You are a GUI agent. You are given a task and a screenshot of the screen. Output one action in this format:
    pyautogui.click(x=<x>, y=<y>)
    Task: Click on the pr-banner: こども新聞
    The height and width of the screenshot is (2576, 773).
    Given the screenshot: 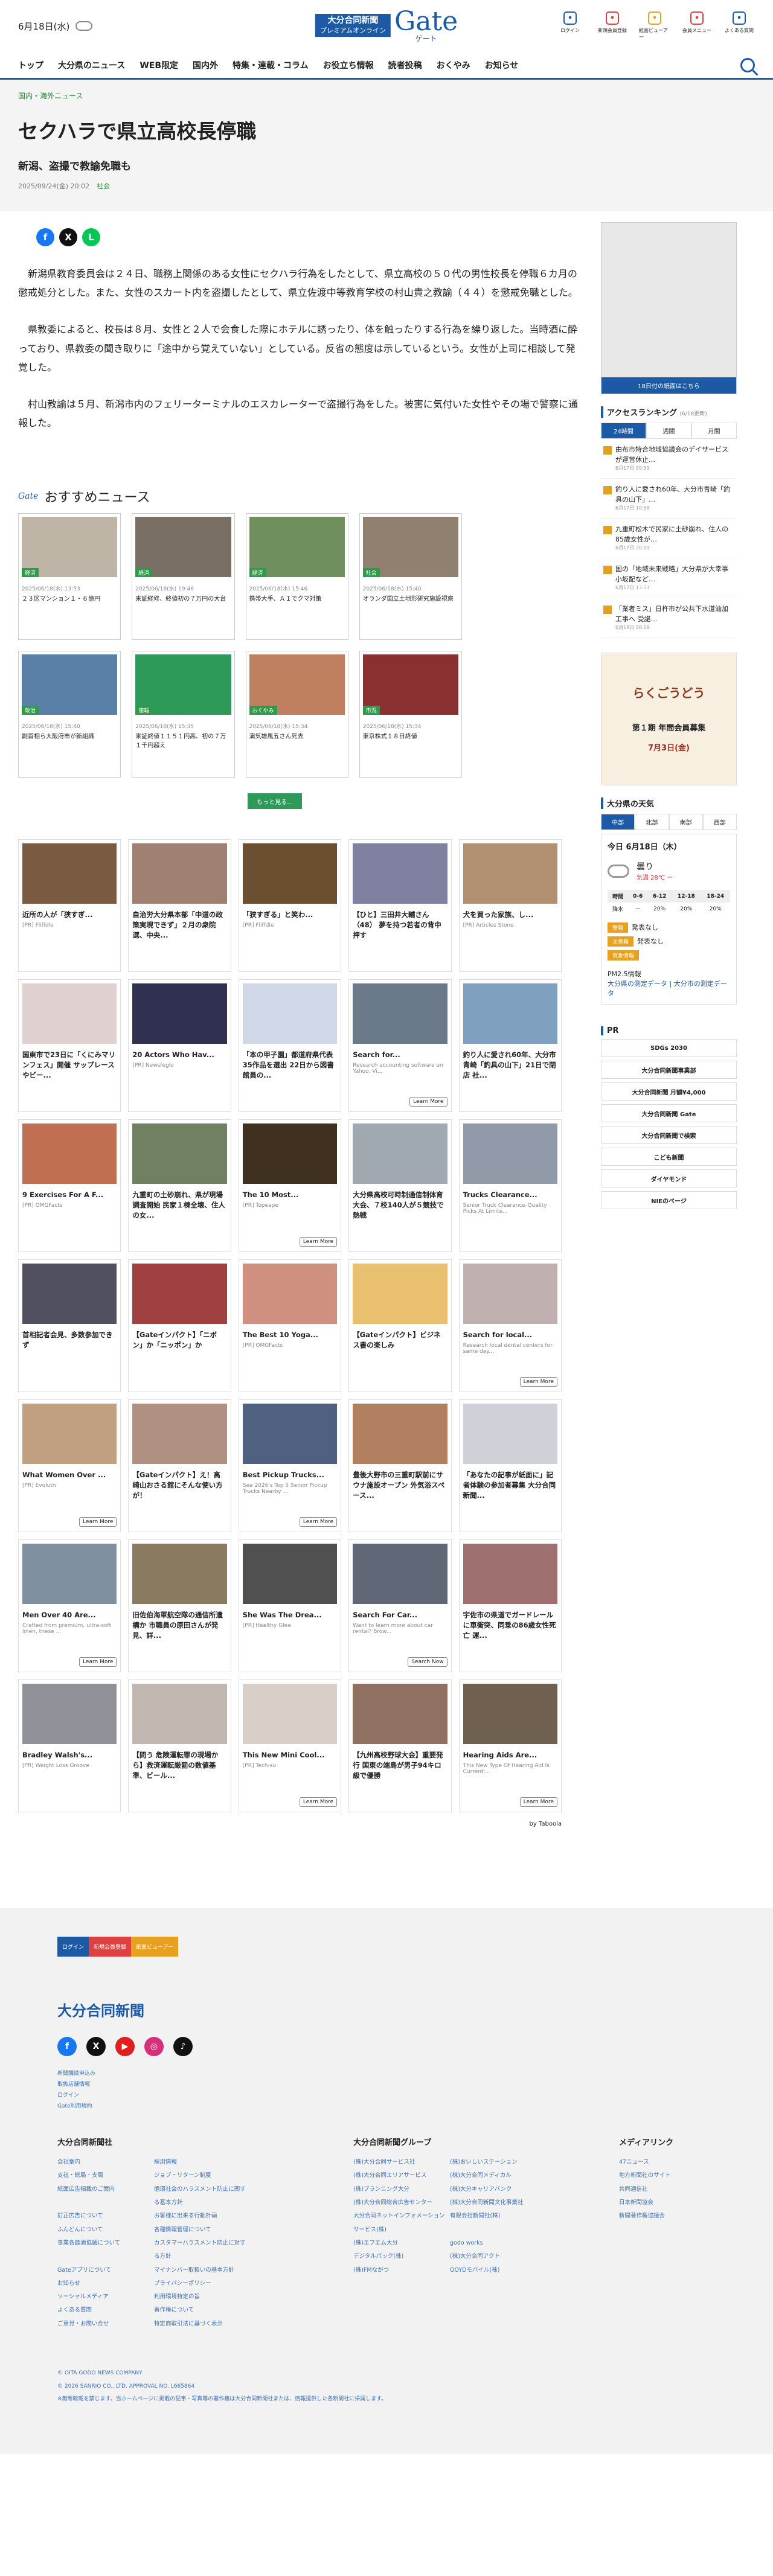 What is the action you would take?
    pyautogui.click(x=669, y=1157)
    